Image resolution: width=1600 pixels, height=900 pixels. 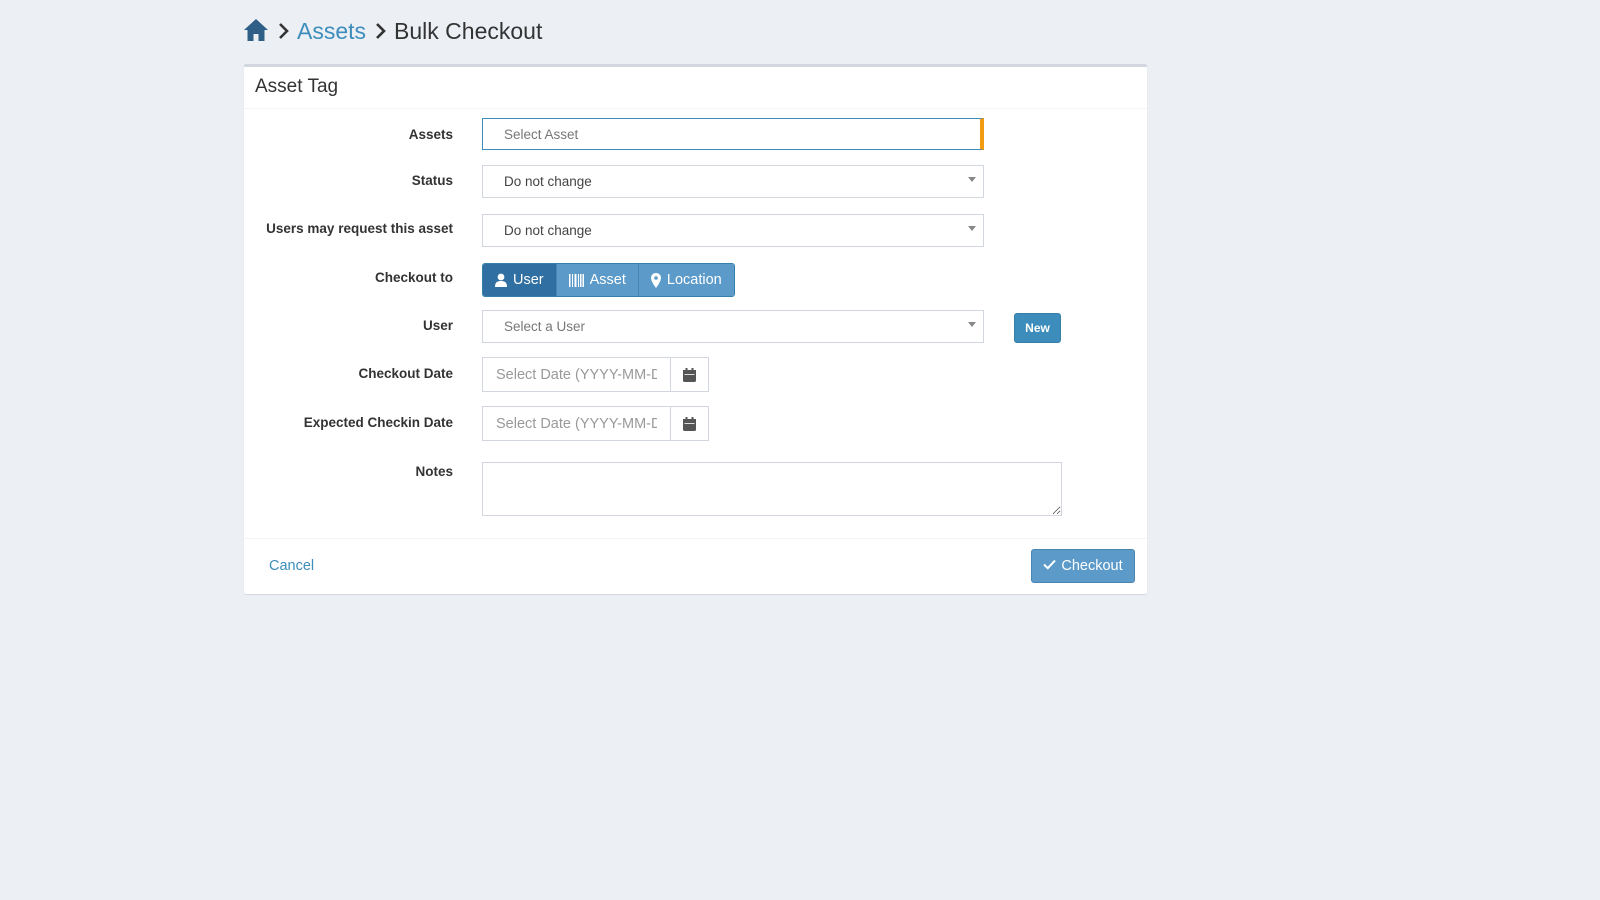 I want to click on breadcrumb: Assets Bulk Checkout, so click(x=392, y=31).